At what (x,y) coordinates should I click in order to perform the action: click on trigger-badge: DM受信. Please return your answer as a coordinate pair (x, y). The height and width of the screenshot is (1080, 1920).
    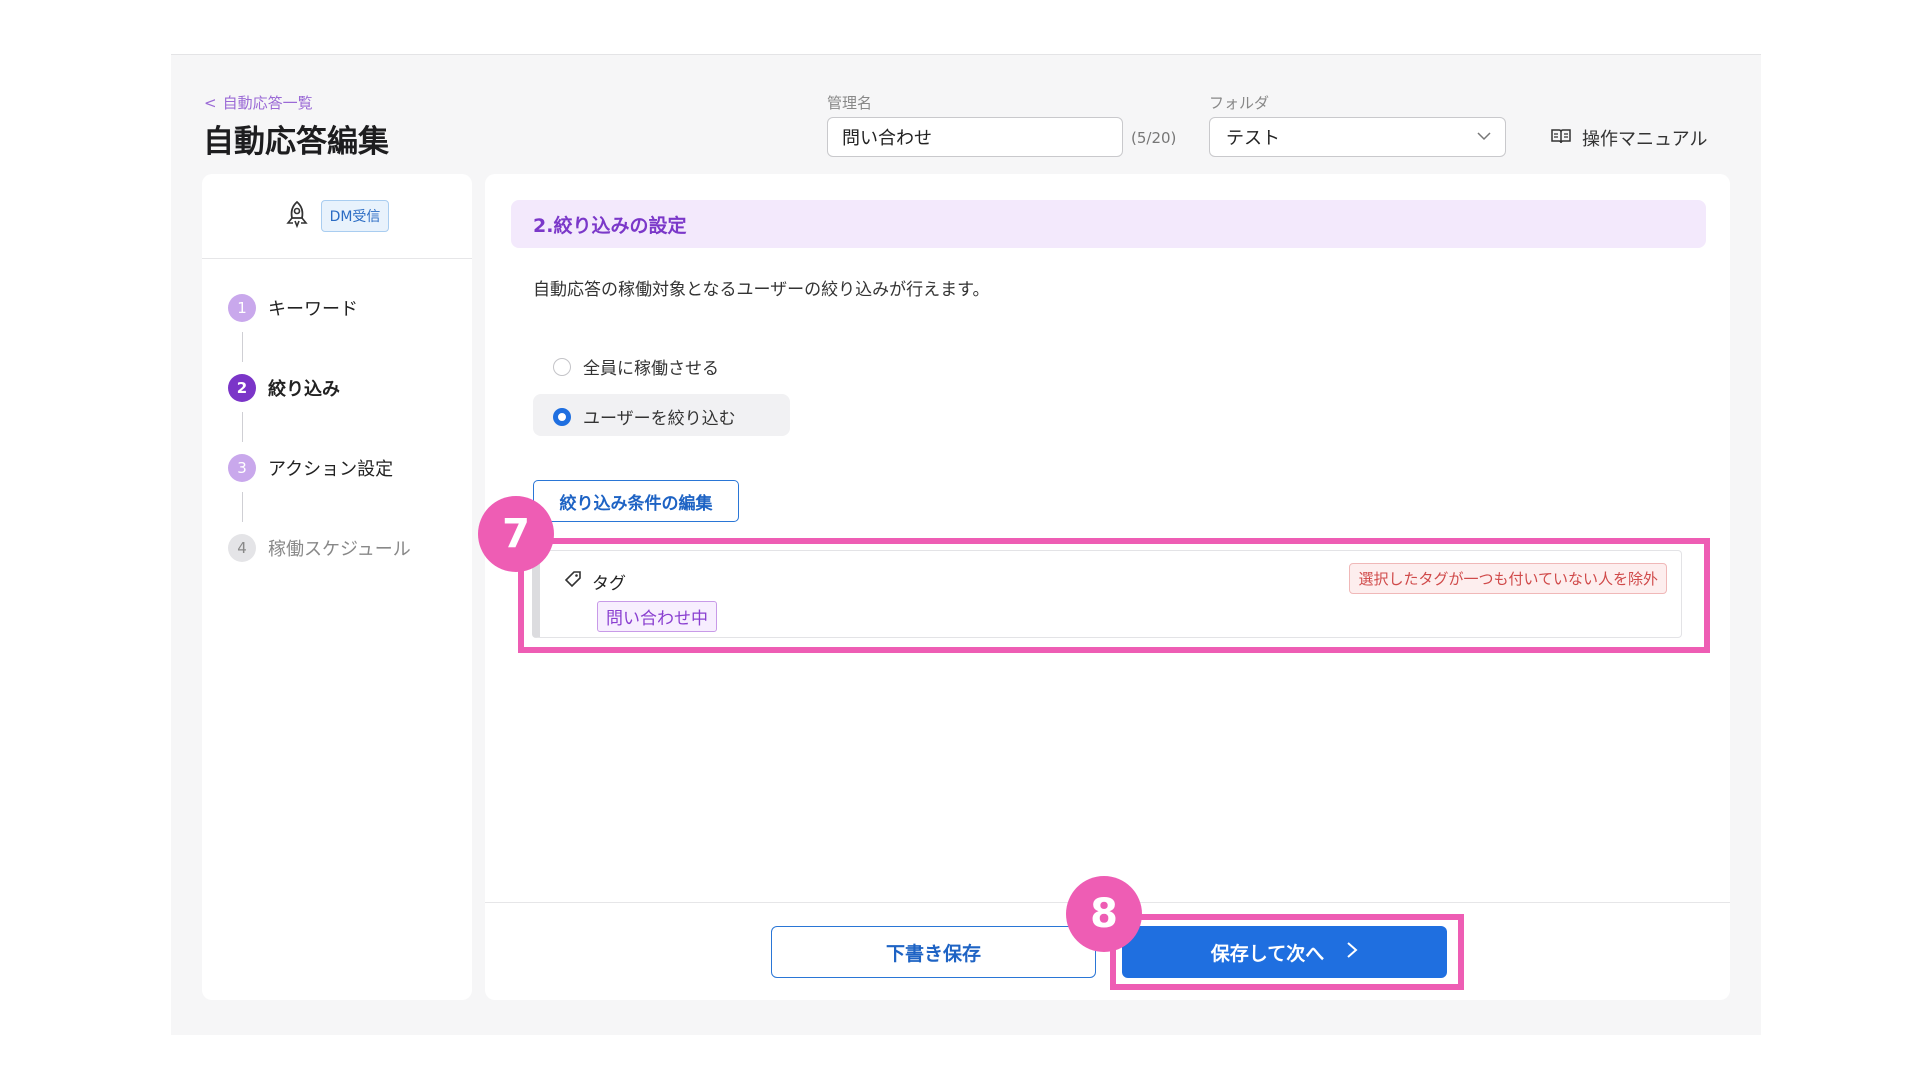
    Looking at the image, I should click on (355, 216).